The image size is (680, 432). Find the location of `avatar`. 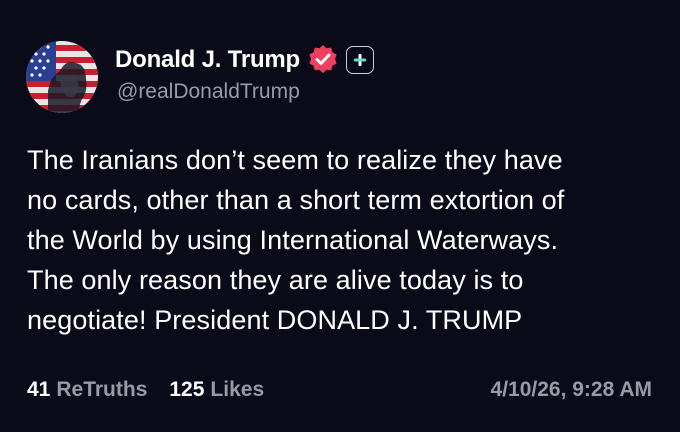

avatar is located at coordinates (62, 77).